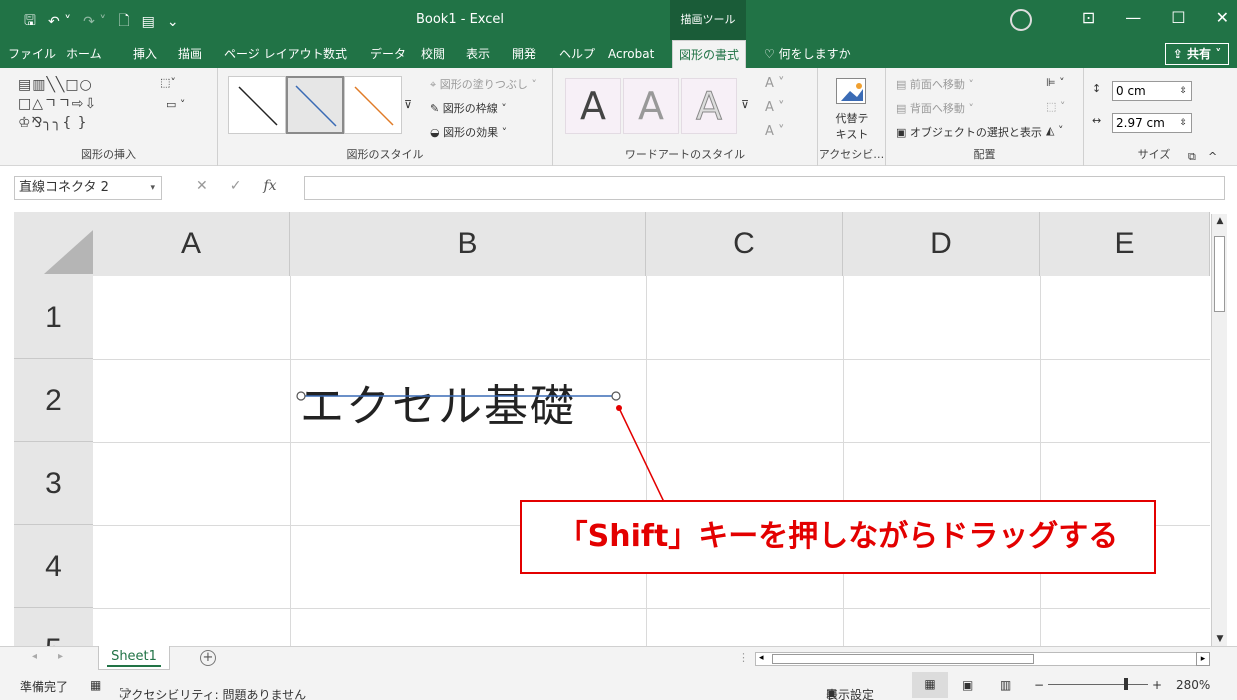 The image size is (1237, 700). What do you see at coordinates (1021, 20) in the screenshot?
I see `user-avatar-icon` at bounding box center [1021, 20].